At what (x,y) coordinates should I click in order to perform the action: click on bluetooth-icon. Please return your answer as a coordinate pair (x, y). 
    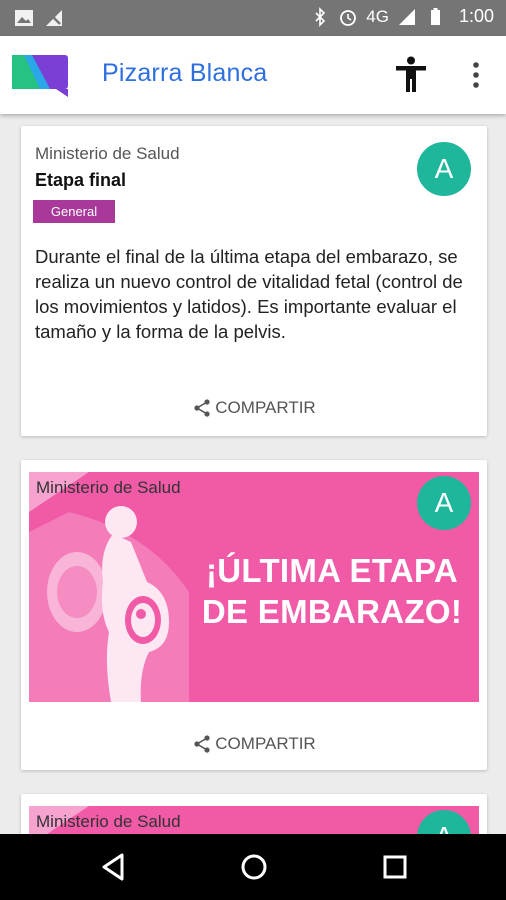
    Looking at the image, I should click on (320, 16).